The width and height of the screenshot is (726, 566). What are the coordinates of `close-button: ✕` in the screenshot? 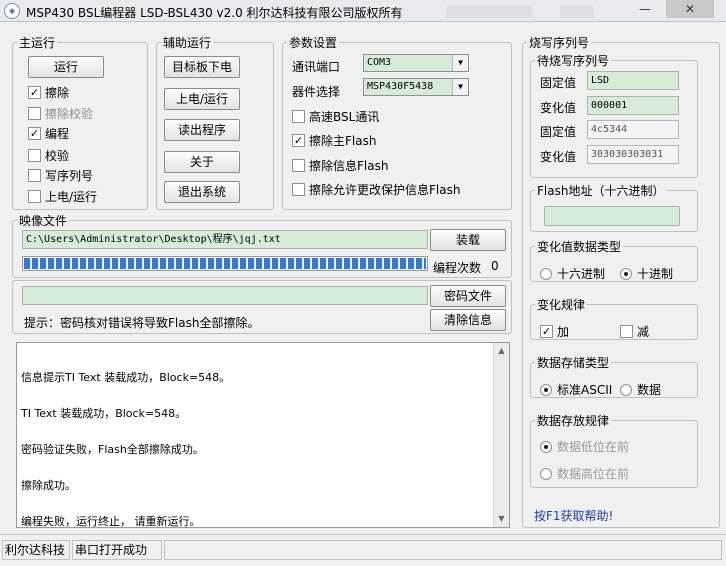 It's located at (690, 9).